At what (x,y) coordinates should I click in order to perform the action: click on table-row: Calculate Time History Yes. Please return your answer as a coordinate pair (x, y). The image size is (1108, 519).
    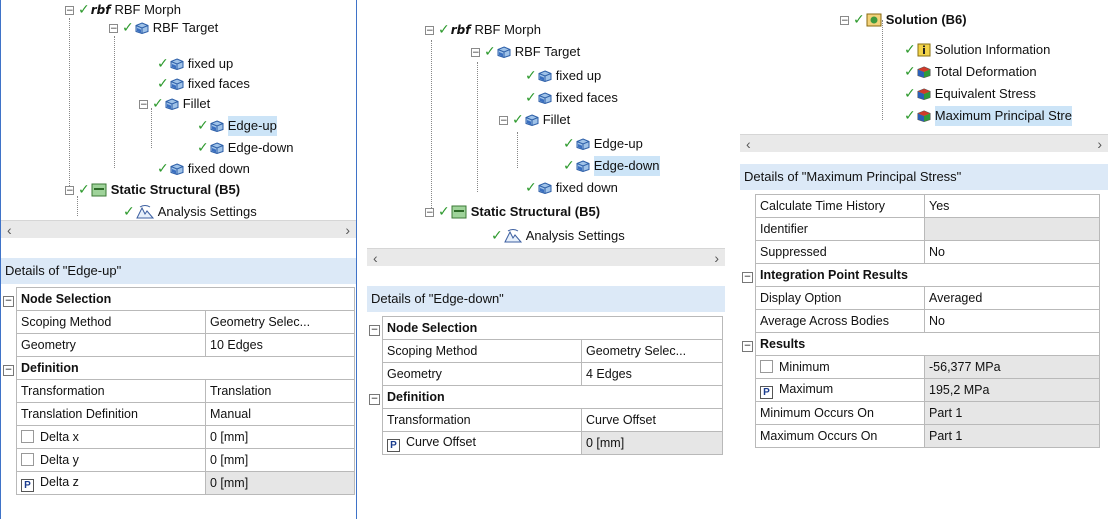
    Looking at the image, I should click on (920, 206).